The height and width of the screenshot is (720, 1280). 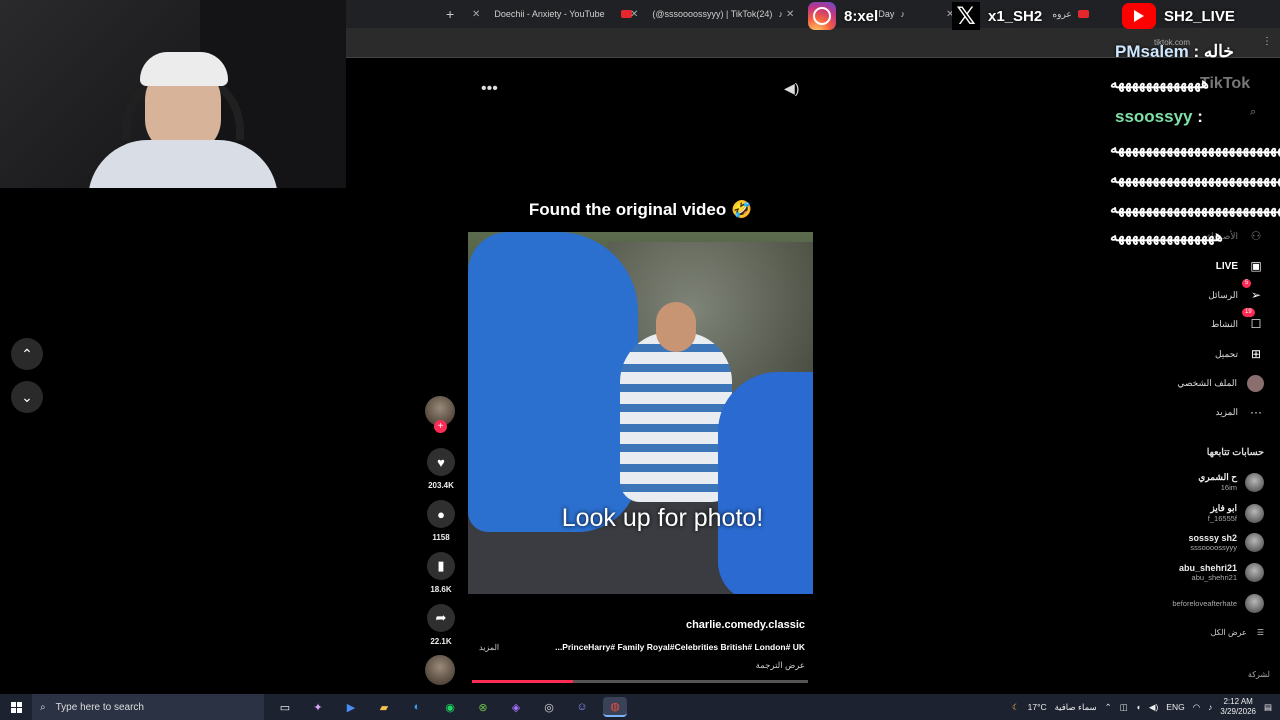 I want to click on followed-account: ح الشمري 16im, so click(x=1231, y=482).